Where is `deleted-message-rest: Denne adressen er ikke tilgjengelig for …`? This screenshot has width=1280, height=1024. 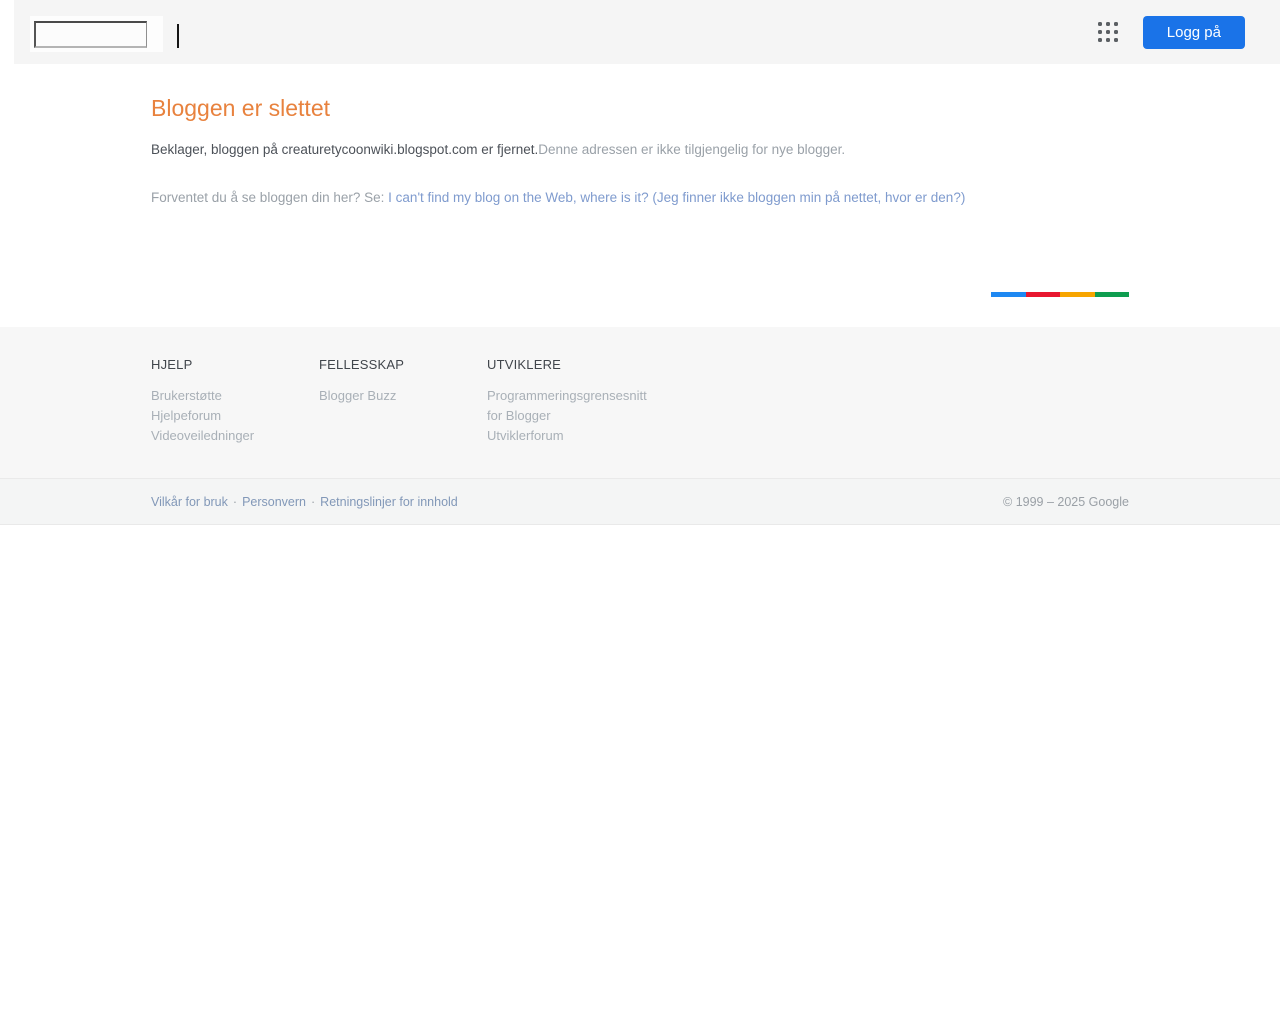
deleted-message-rest: Denne adressen er ikke tilgjengelig for … is located at coordinates (692, 149).